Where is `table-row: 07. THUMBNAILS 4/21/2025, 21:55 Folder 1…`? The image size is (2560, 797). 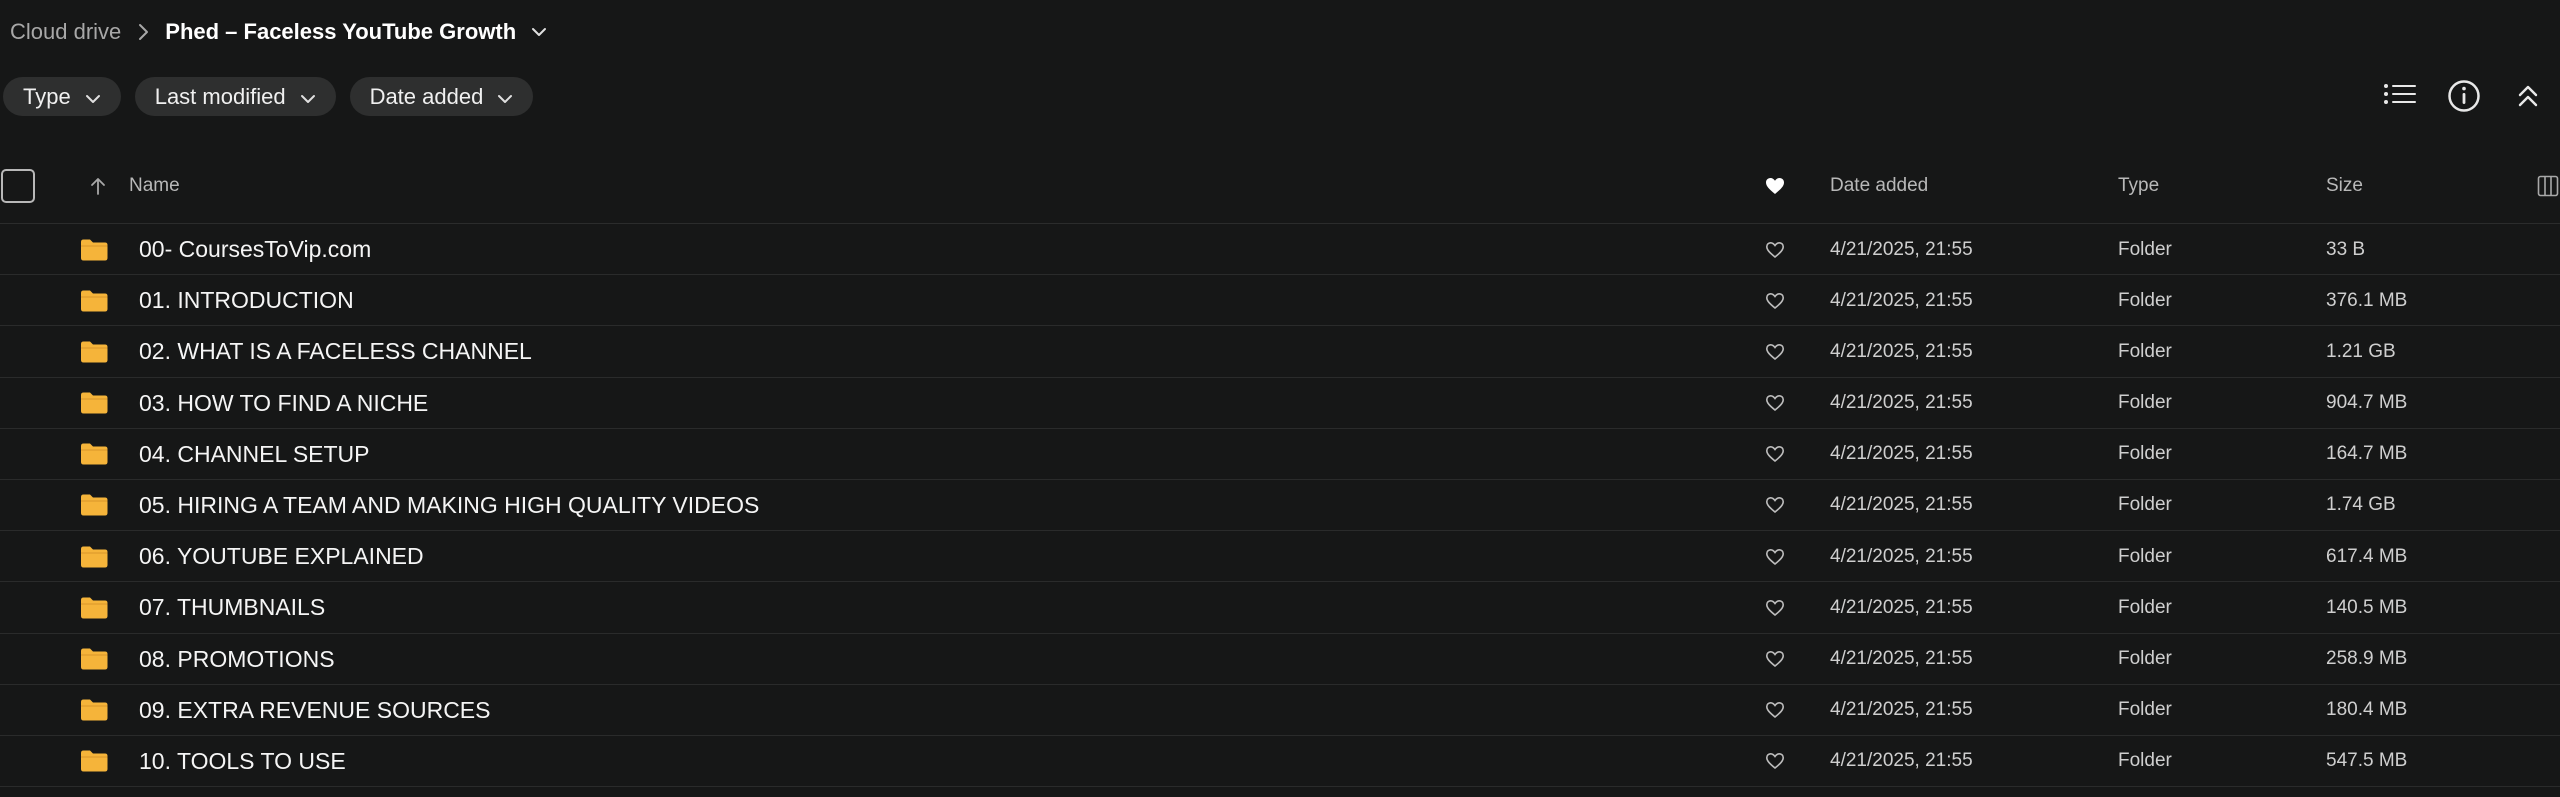
table-row: 07. THUMBNAILS 4/21/2025, 21:55 Folder 1… is located at coordinates (1280, 608).